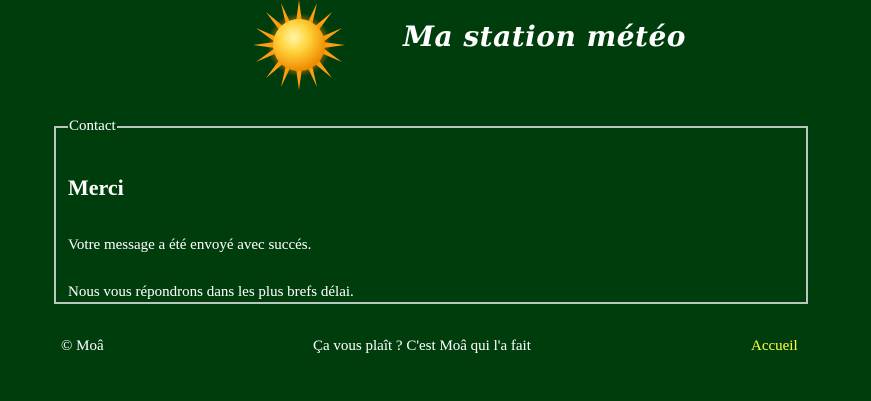  What do you see at coordinates (299, 45) in the screenshot?
I see `sun-icon` at bounding box center [299, 45].